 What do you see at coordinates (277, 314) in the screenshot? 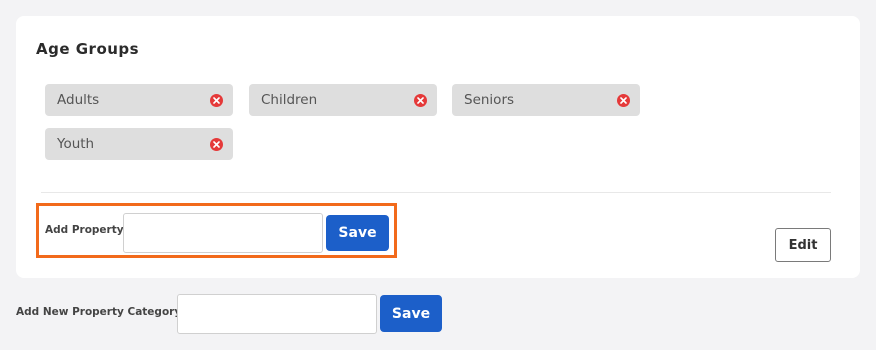
I see `add-category-input` at bounding box center [277, 314].